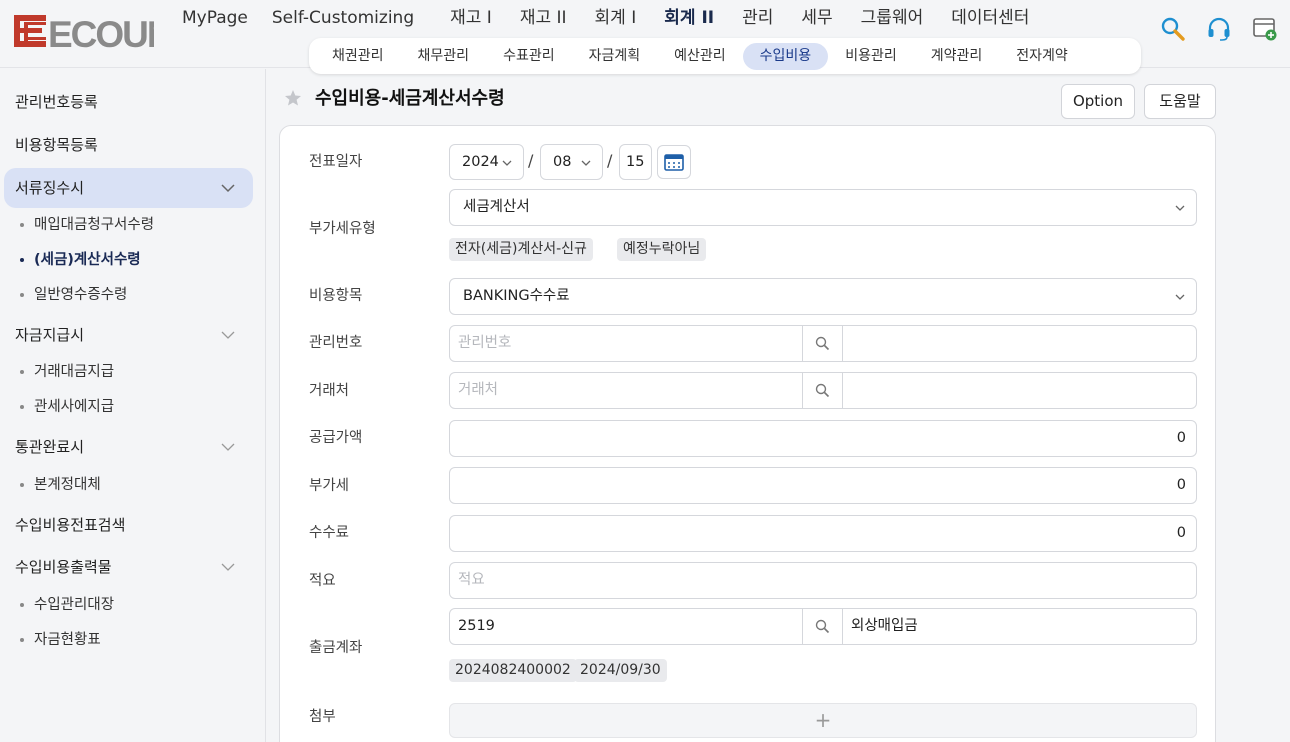 The height and width of the screenshot is (742, 1290). I want to click on vendor-label: 거래처, so click(329, 391).